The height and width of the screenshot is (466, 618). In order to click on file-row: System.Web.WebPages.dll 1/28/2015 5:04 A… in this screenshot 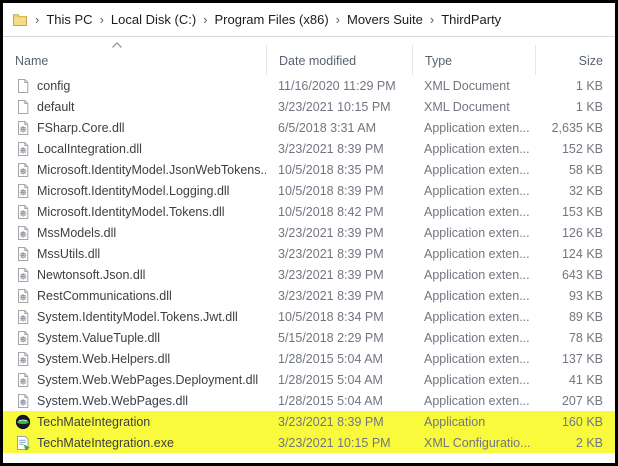, I will do `click(309, 400)`.